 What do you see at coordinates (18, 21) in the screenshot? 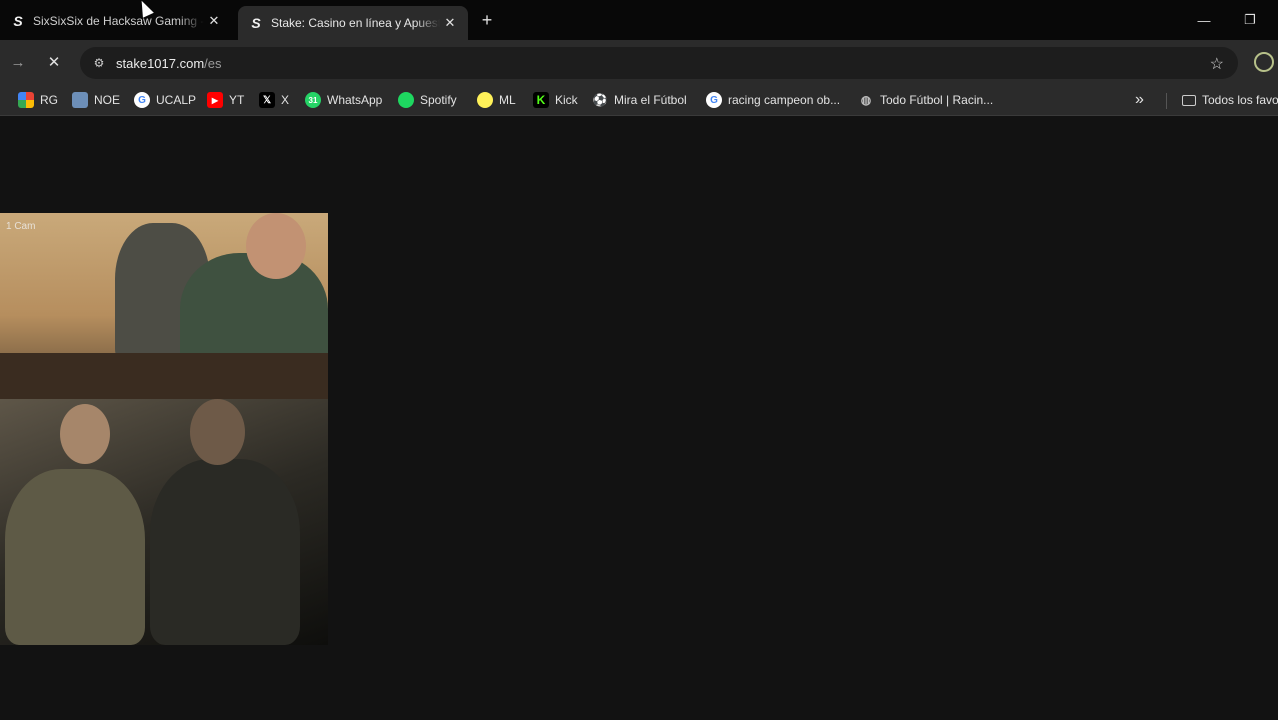
I see `stake-favicon-icon: S` at bounding box center [18, 21].